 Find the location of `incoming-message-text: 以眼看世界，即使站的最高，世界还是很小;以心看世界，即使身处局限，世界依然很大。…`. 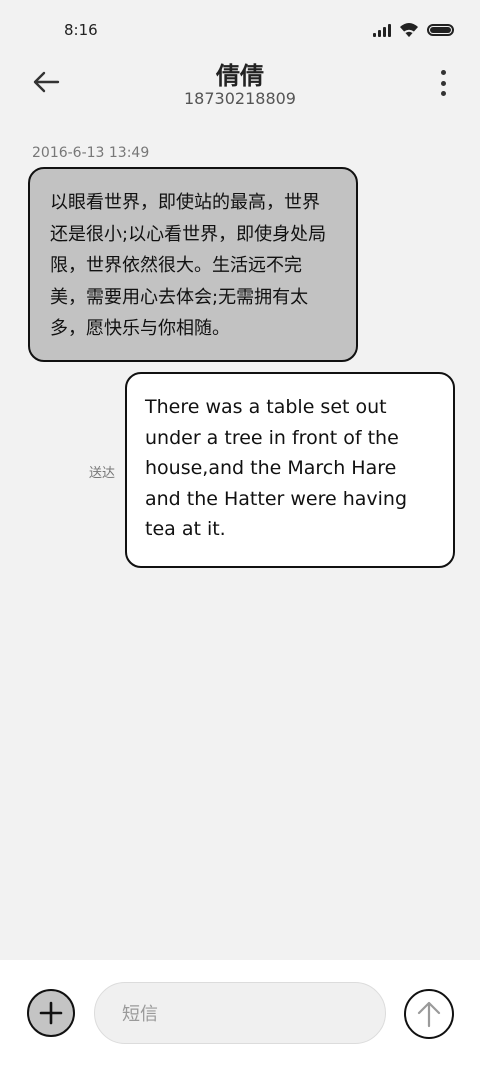

incoming-message-text: 以眼看世界，即使站的最高，世界还是很小;以心看世界，即使身处局限，世界依然很大。… is located at coordinates (188, 265).